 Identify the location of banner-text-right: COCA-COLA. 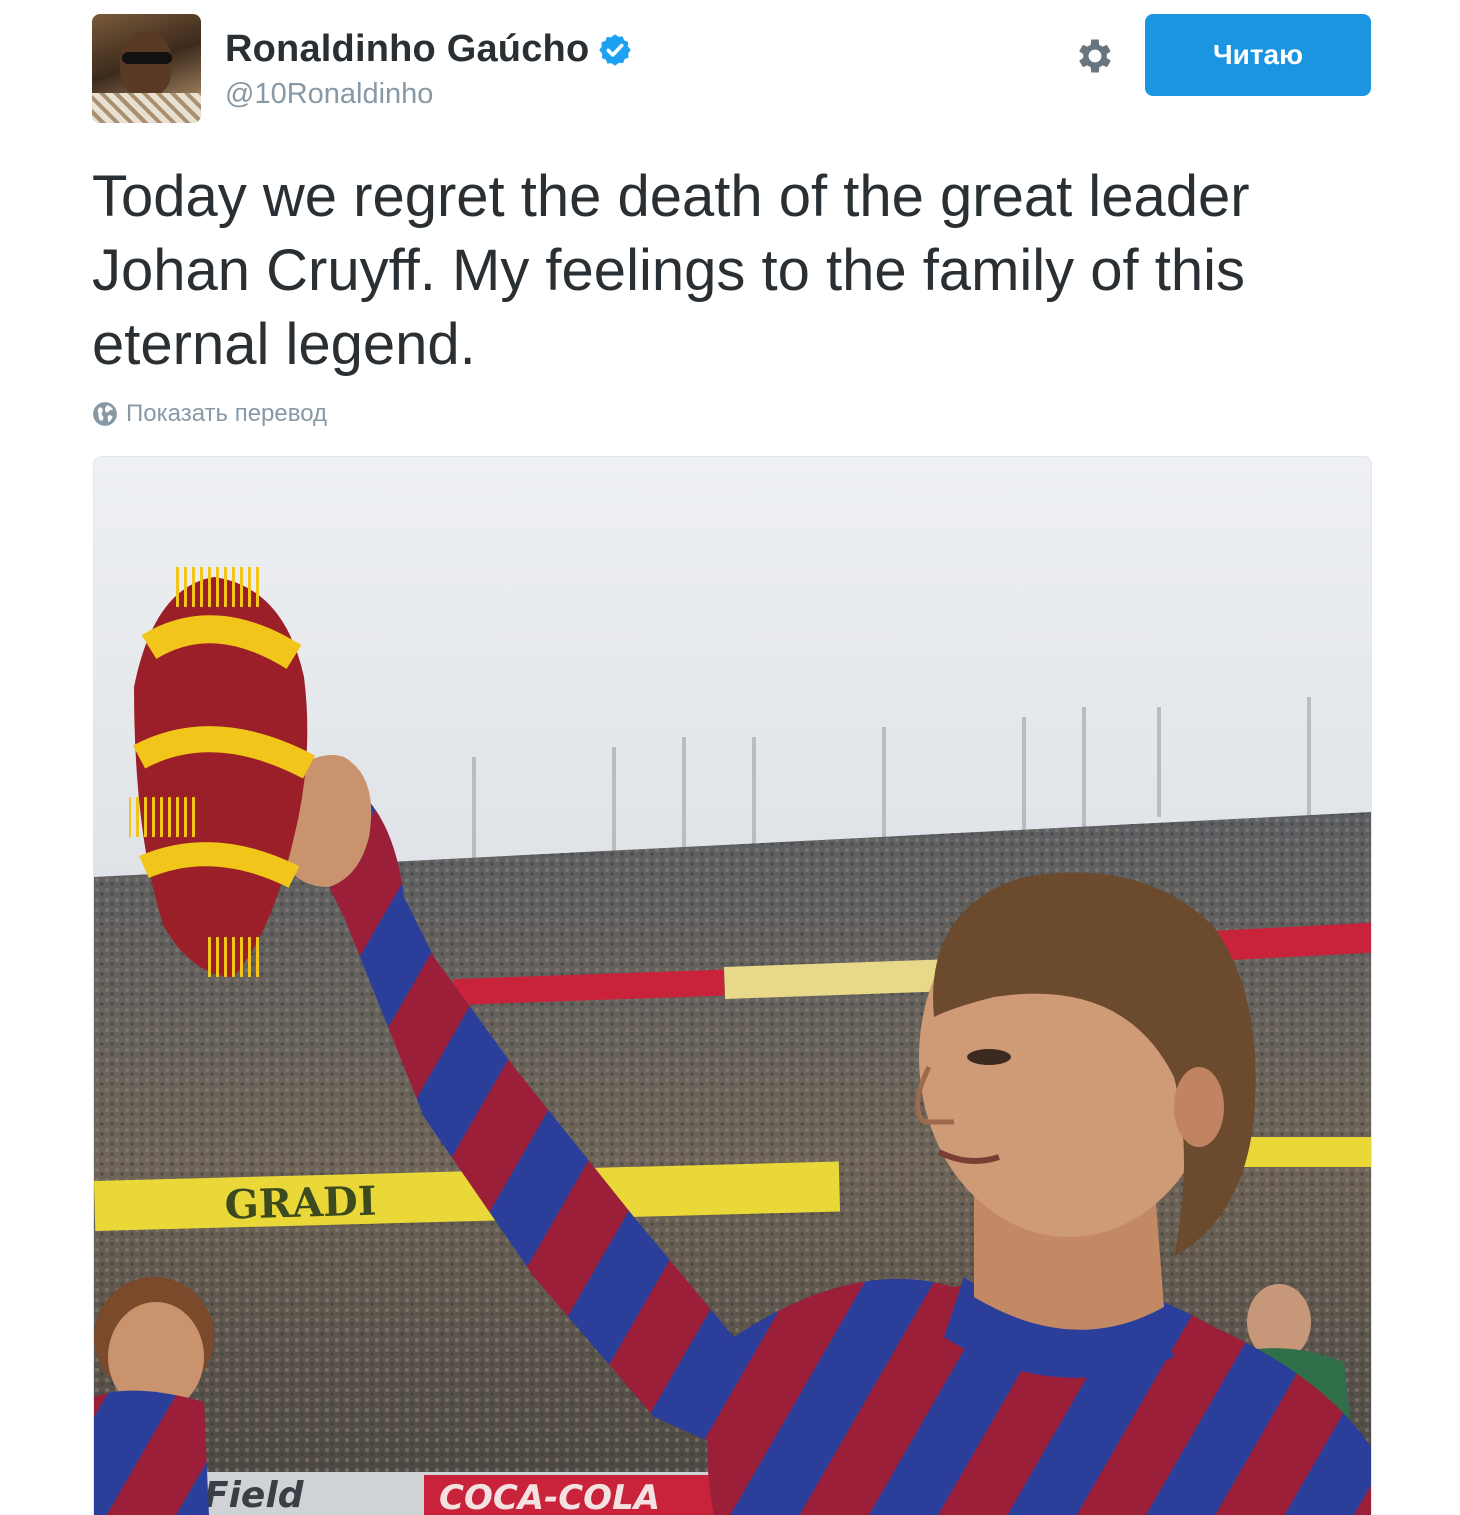
(549, 1496).